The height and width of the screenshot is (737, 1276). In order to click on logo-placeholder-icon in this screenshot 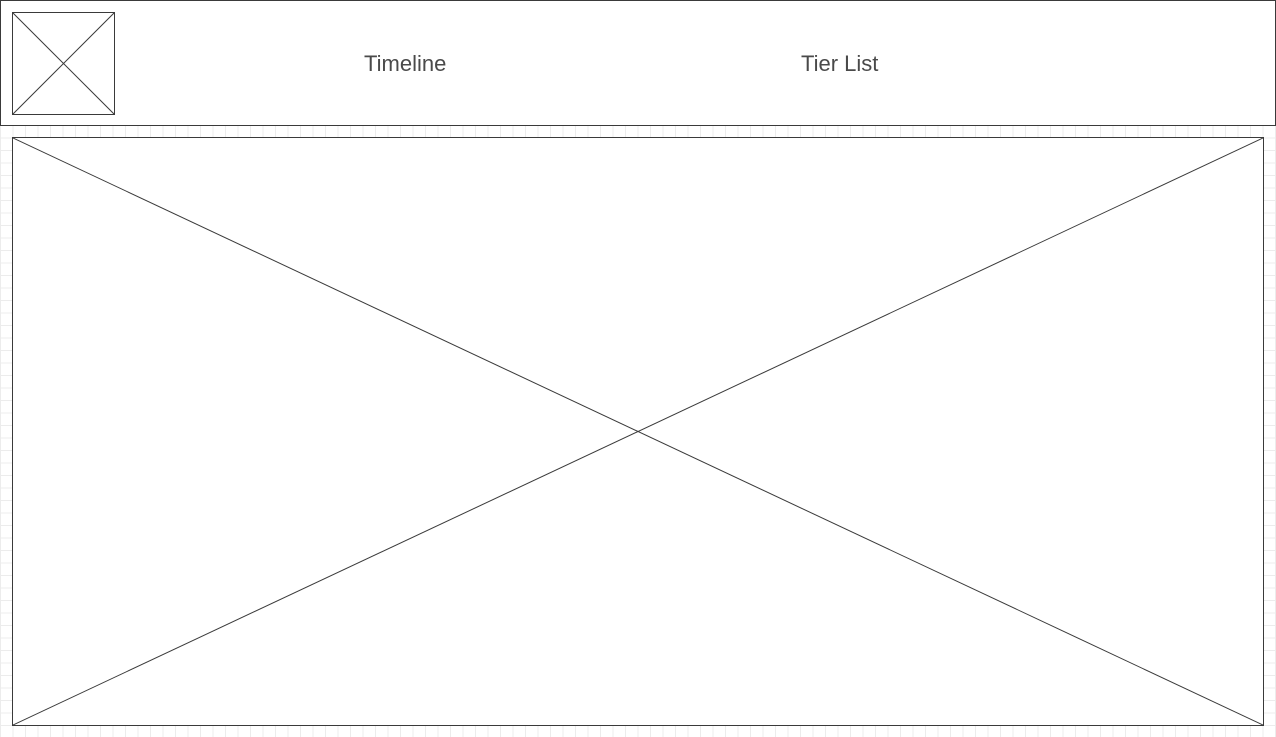, I will do `click(63, 63)`.